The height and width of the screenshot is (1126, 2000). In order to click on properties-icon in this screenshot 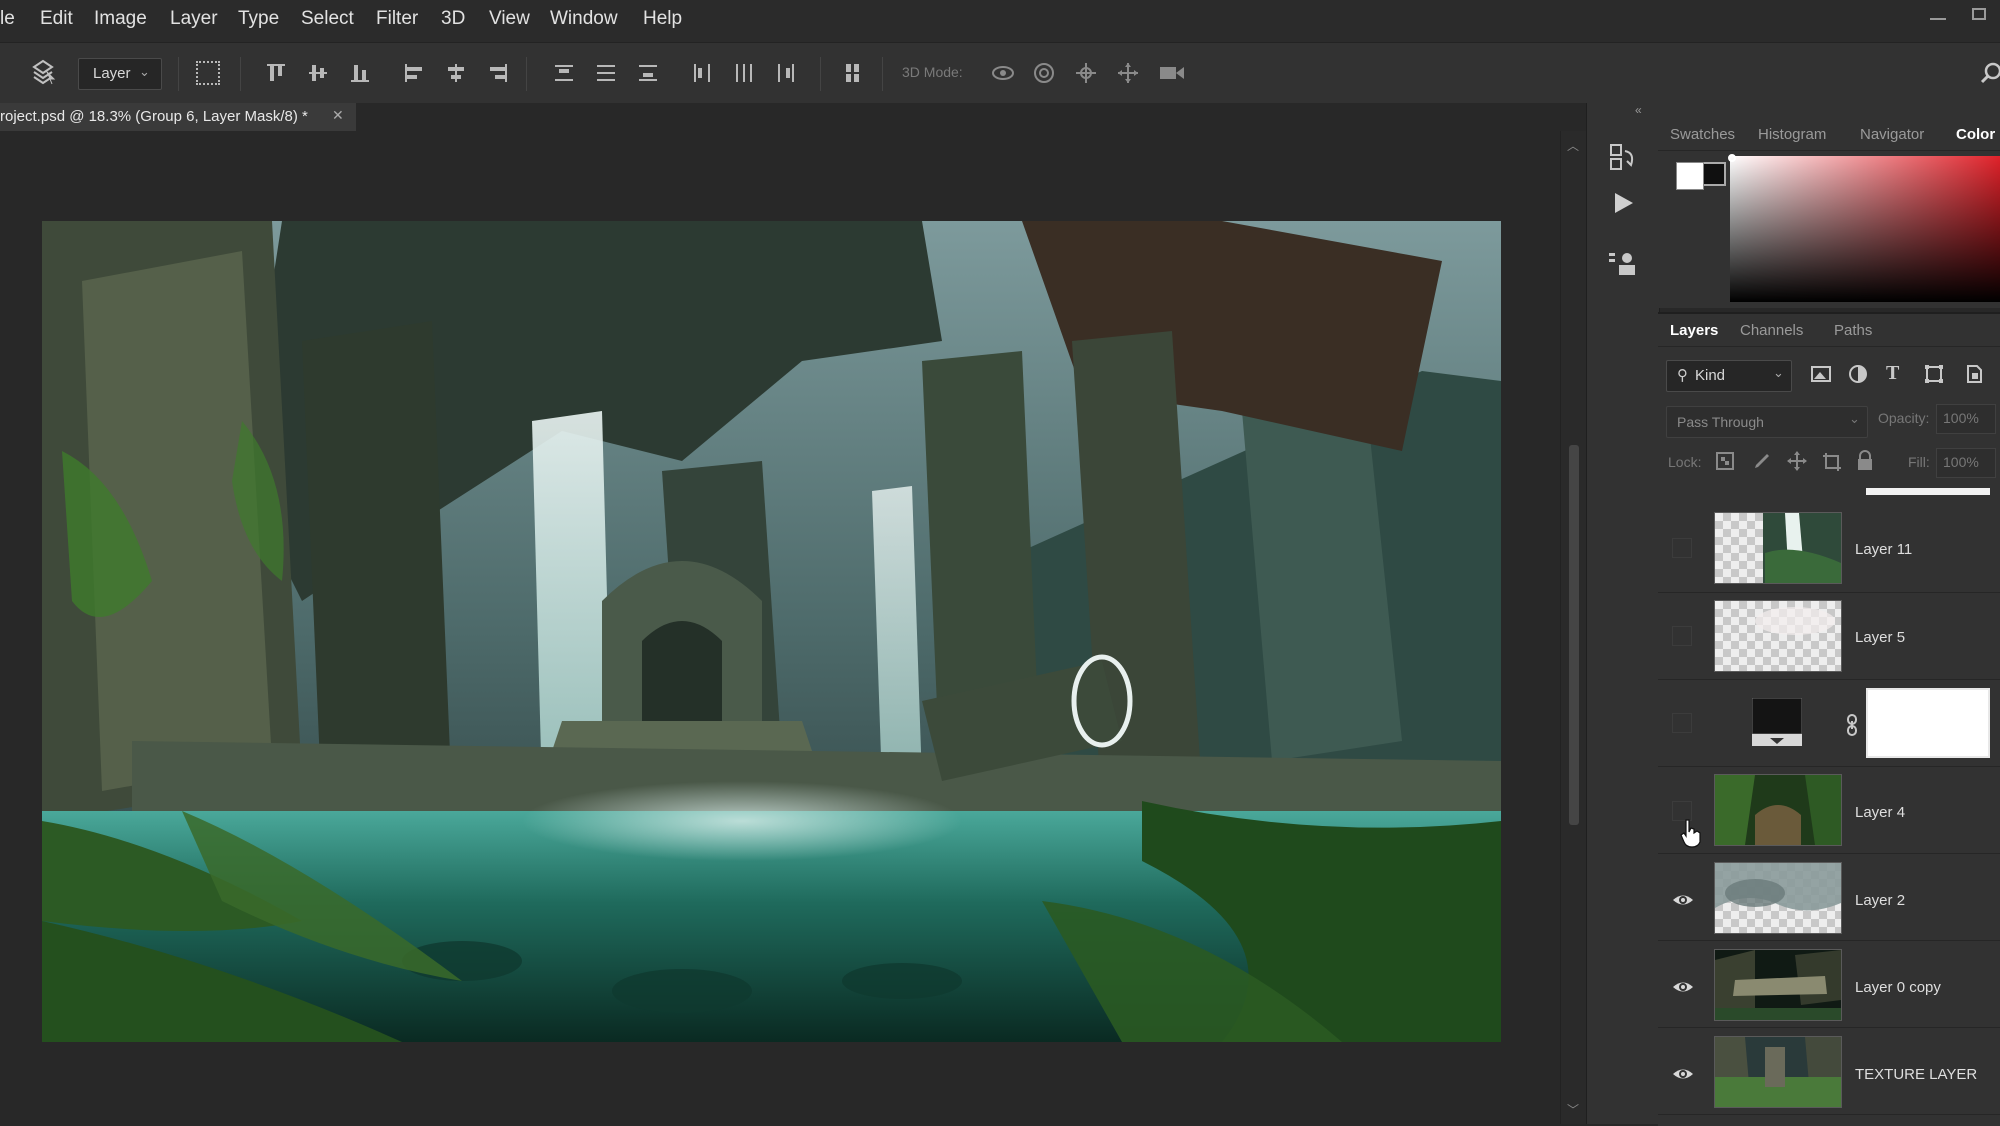, I will do `click(1623, 264)`.